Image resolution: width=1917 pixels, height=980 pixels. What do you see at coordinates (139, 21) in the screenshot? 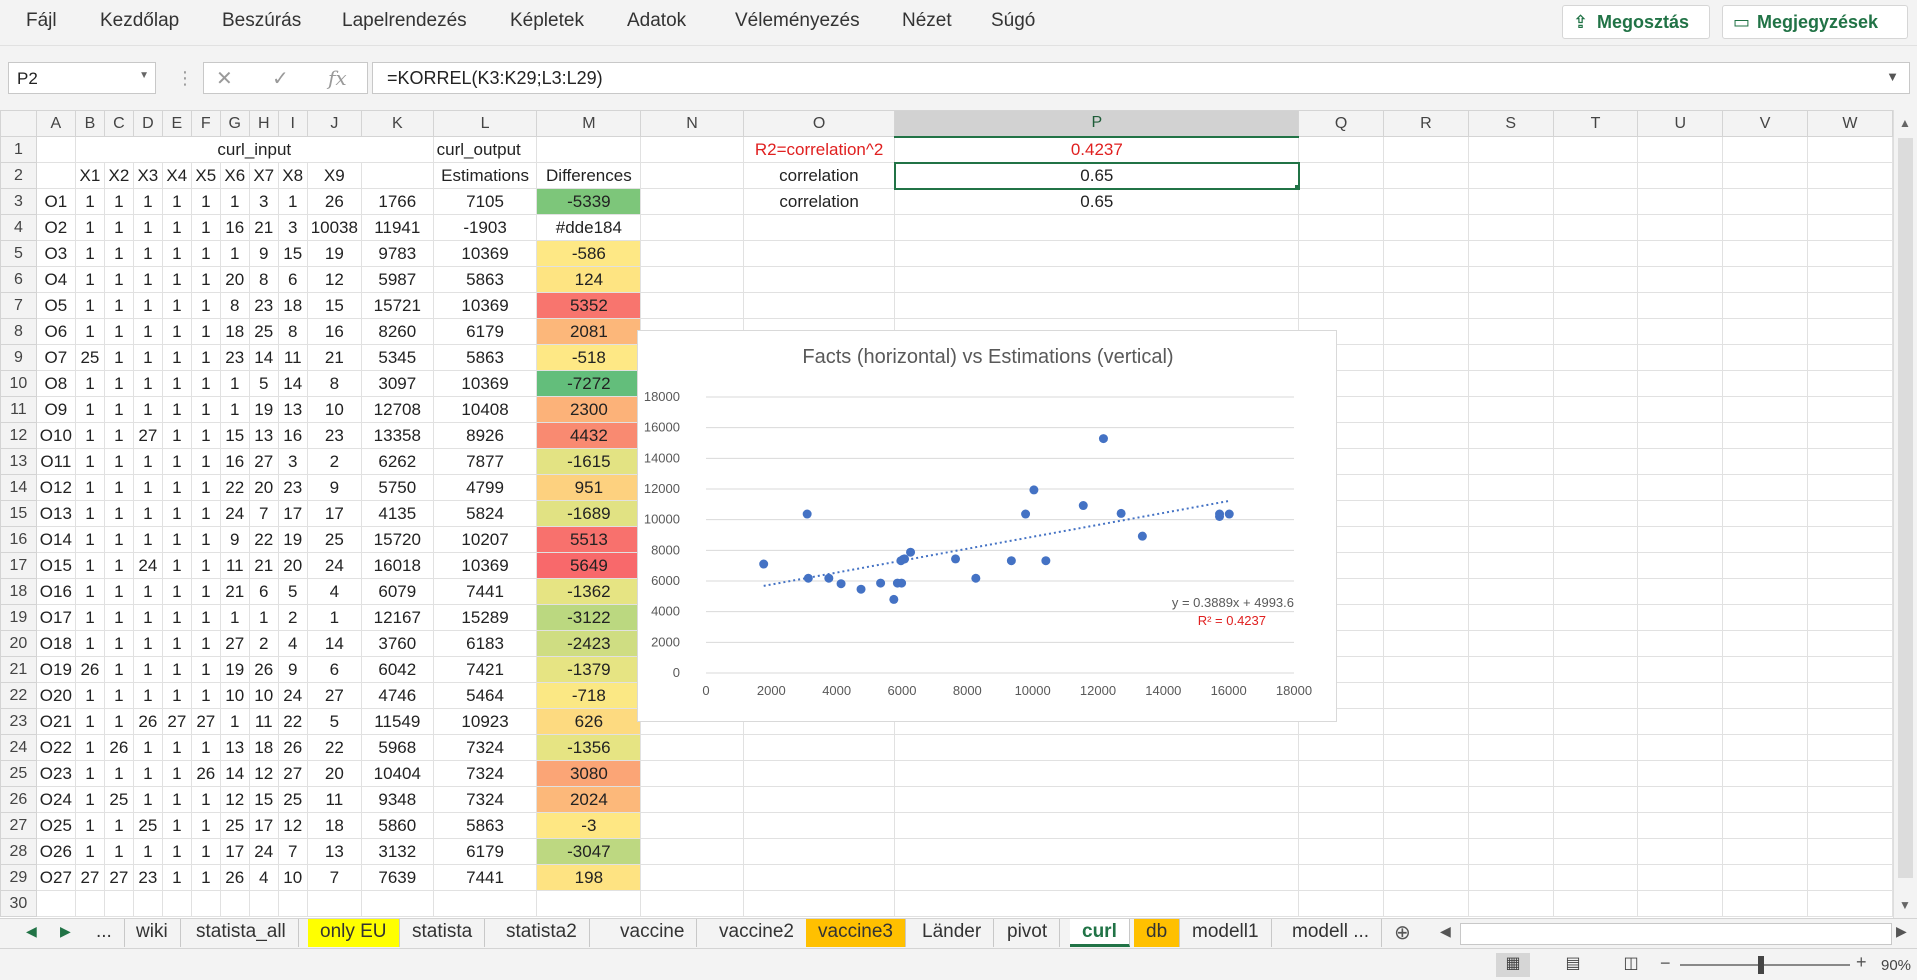
I see `menu-item: Kezdőlap` at bounding box center [139, 21].